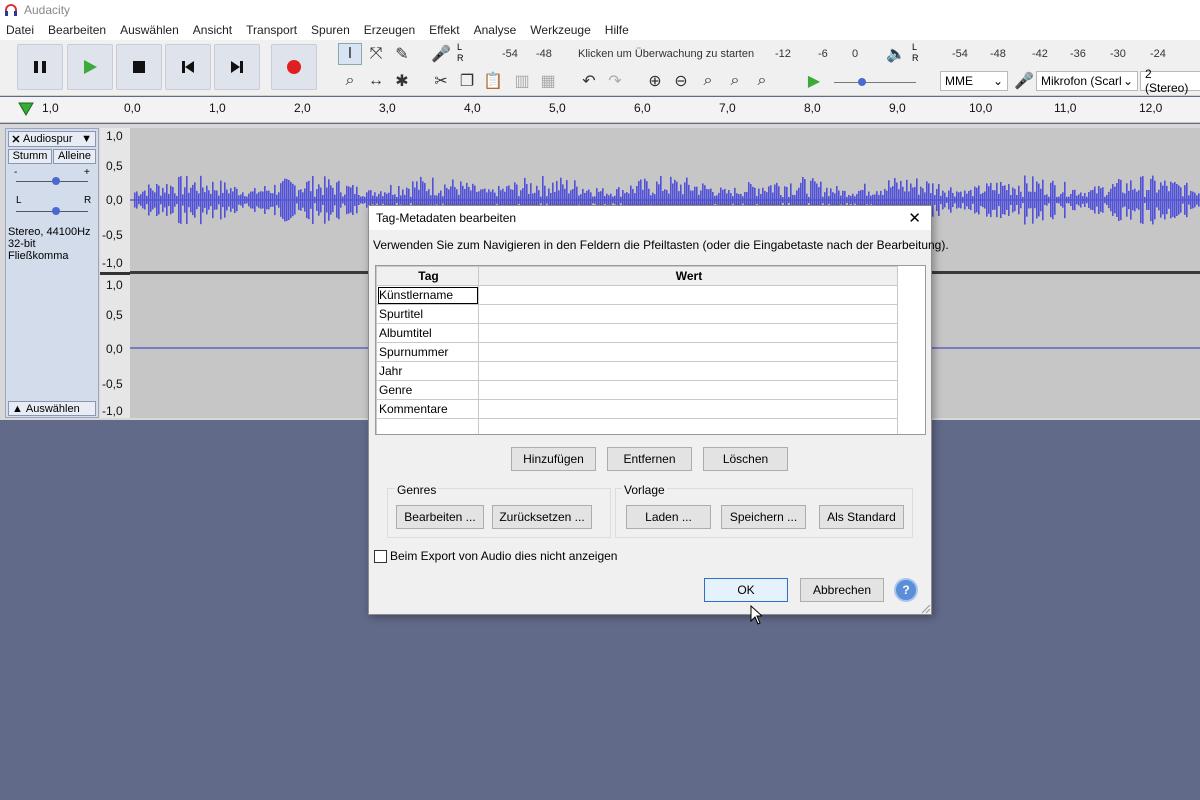 The width and height of the screenshot is (1200, 800). Describe the element at coordinates (842, 590) in the screenshot. I see `cancel-button: Abbrechen` at that location.